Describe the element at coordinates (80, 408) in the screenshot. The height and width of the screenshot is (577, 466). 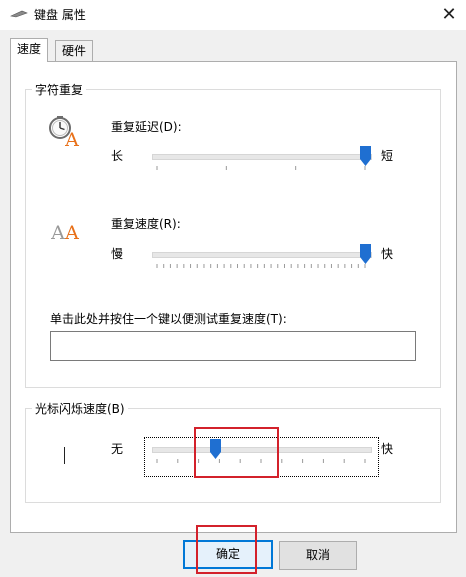
I see `cursor-blink-group-title: 光标闪烁速度(B)` at that location.